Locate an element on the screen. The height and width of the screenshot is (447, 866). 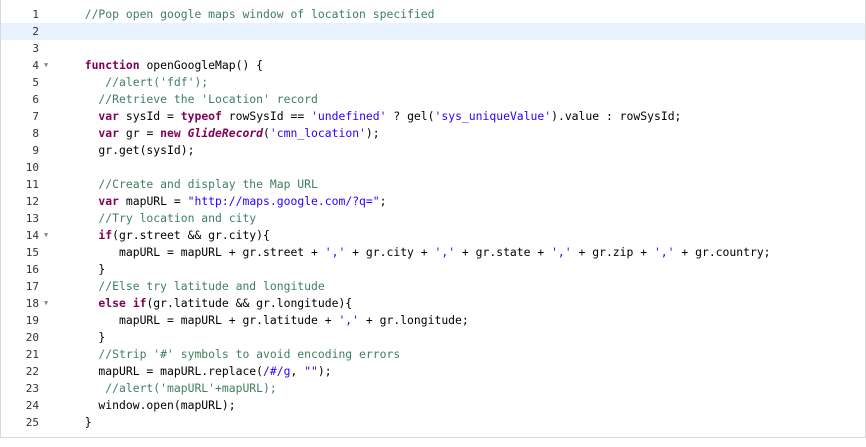
code-token: "http://maps.google.com/?q=" is located at coordinates (283, 201).